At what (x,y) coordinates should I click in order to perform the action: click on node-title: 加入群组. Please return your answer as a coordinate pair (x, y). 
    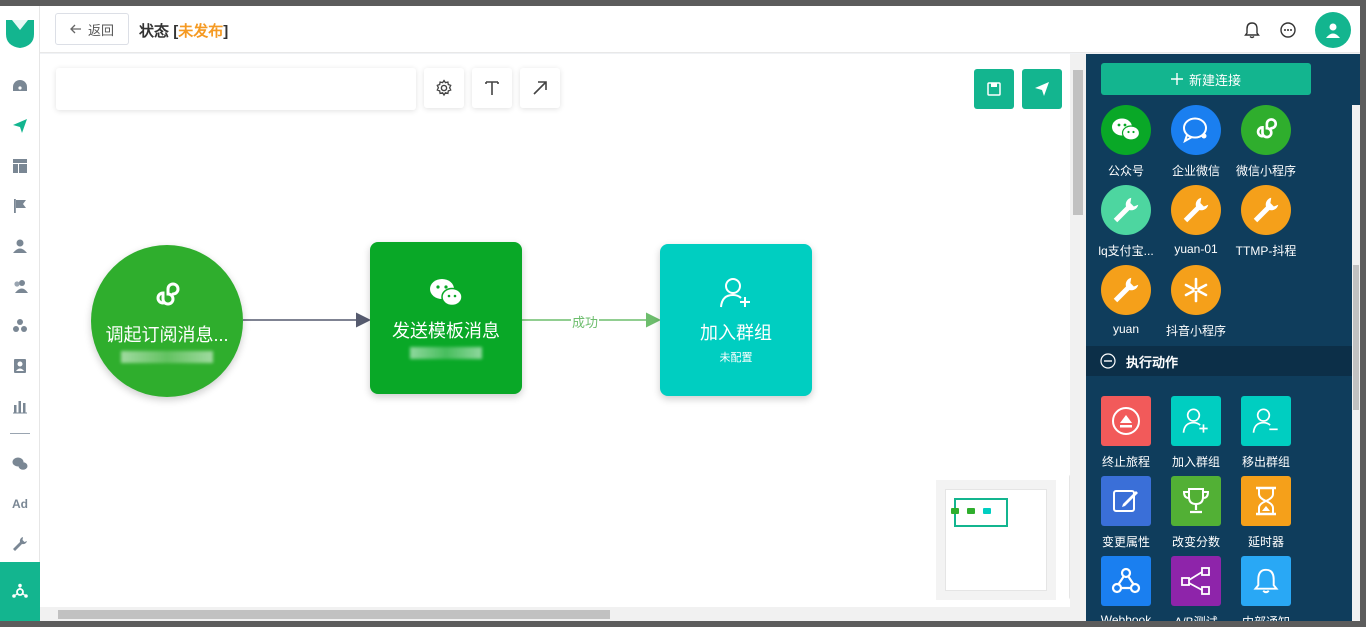
    Looking at the image, I should click on (736, 333).